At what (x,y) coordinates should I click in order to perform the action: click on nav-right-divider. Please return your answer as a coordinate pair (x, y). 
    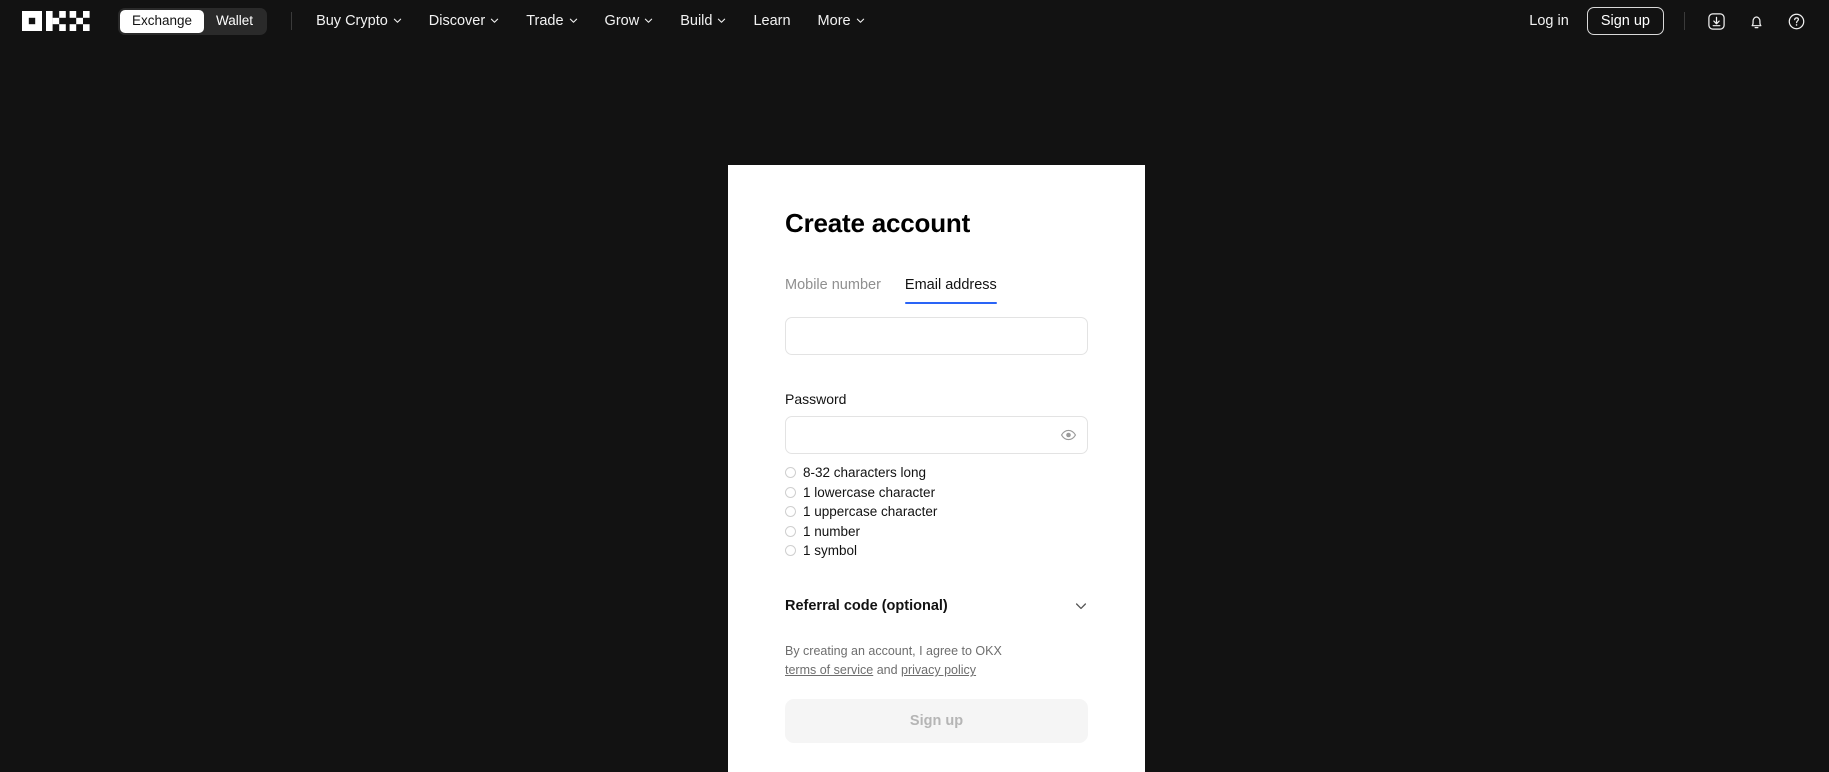
    Looking at the image, I should click on (1684, 21).